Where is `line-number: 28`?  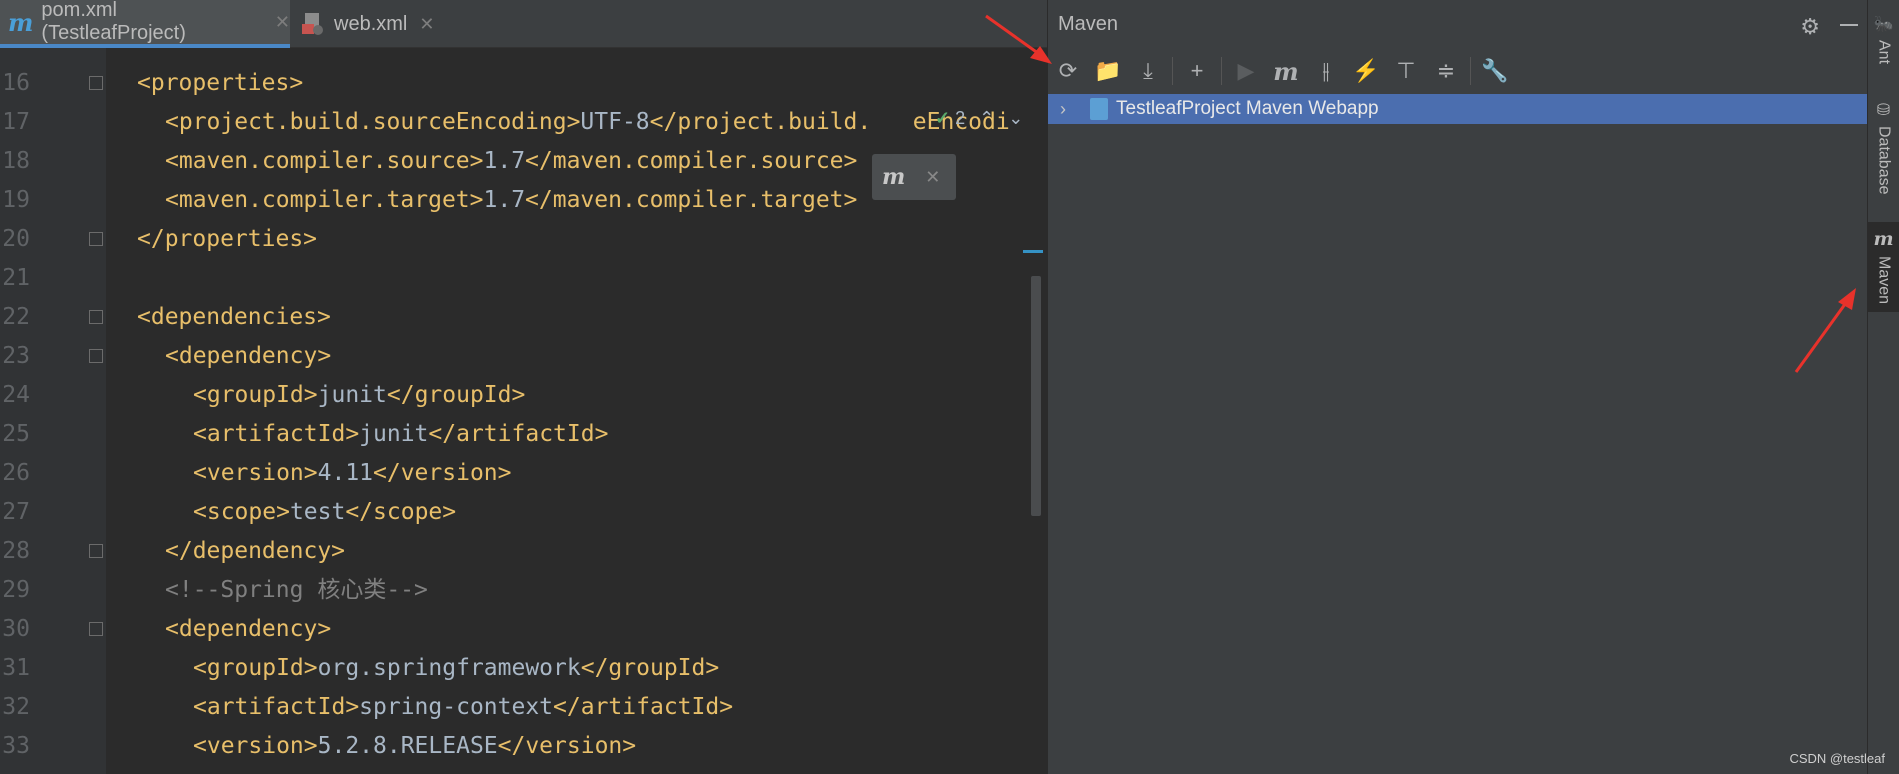 line-number: 28 is located at coordinates (16, 551).